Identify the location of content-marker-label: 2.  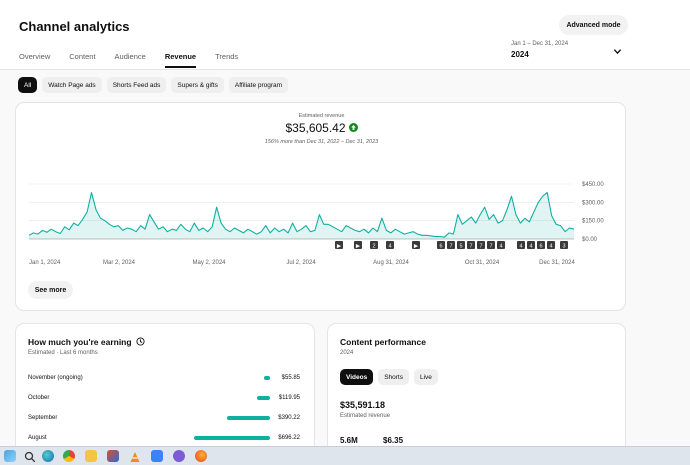
(373, 246).